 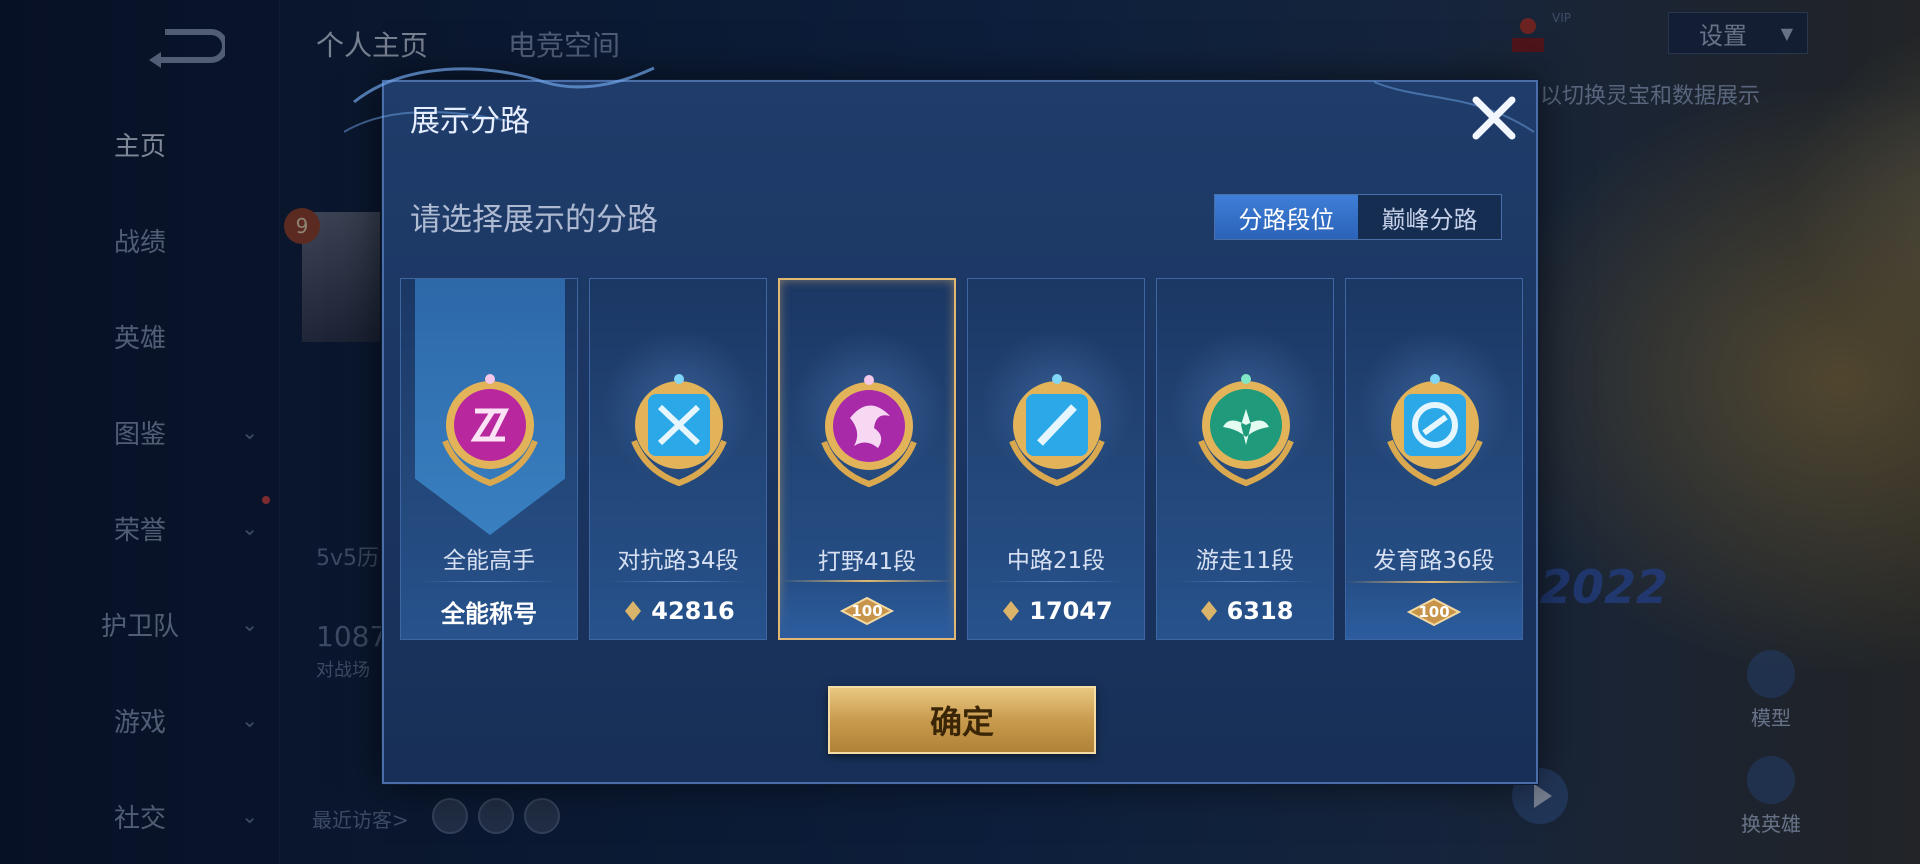 What do you see at coordinates (1246, 430) in the screenshot?
I see `roam-emblem-icon` at bounding box center [1246, 430].